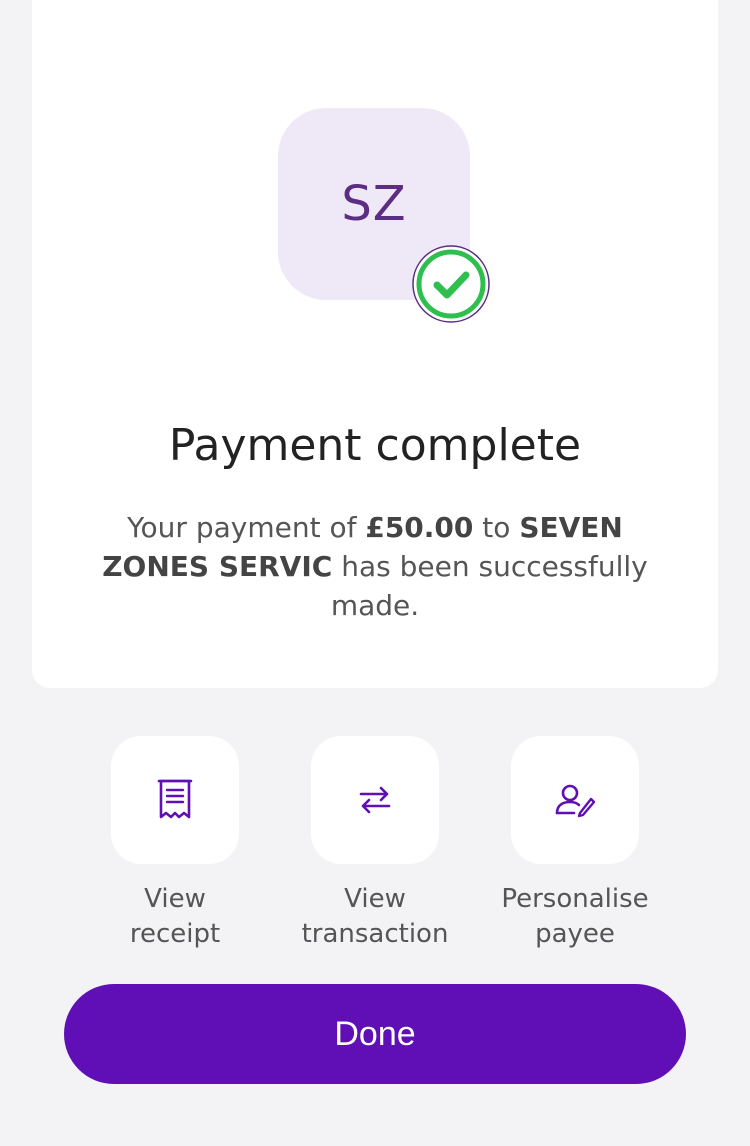 The height and width of the screenshot is (1146, 750). I want to click on label-line-1: Personalise, so click(575, 899).